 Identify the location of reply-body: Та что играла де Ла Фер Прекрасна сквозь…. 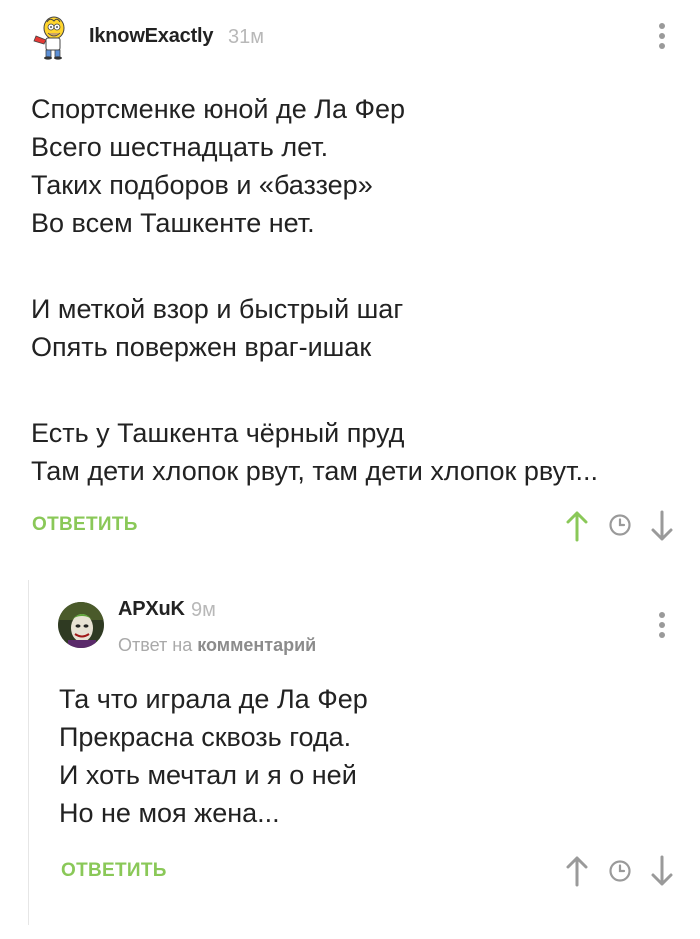
(213, 756).